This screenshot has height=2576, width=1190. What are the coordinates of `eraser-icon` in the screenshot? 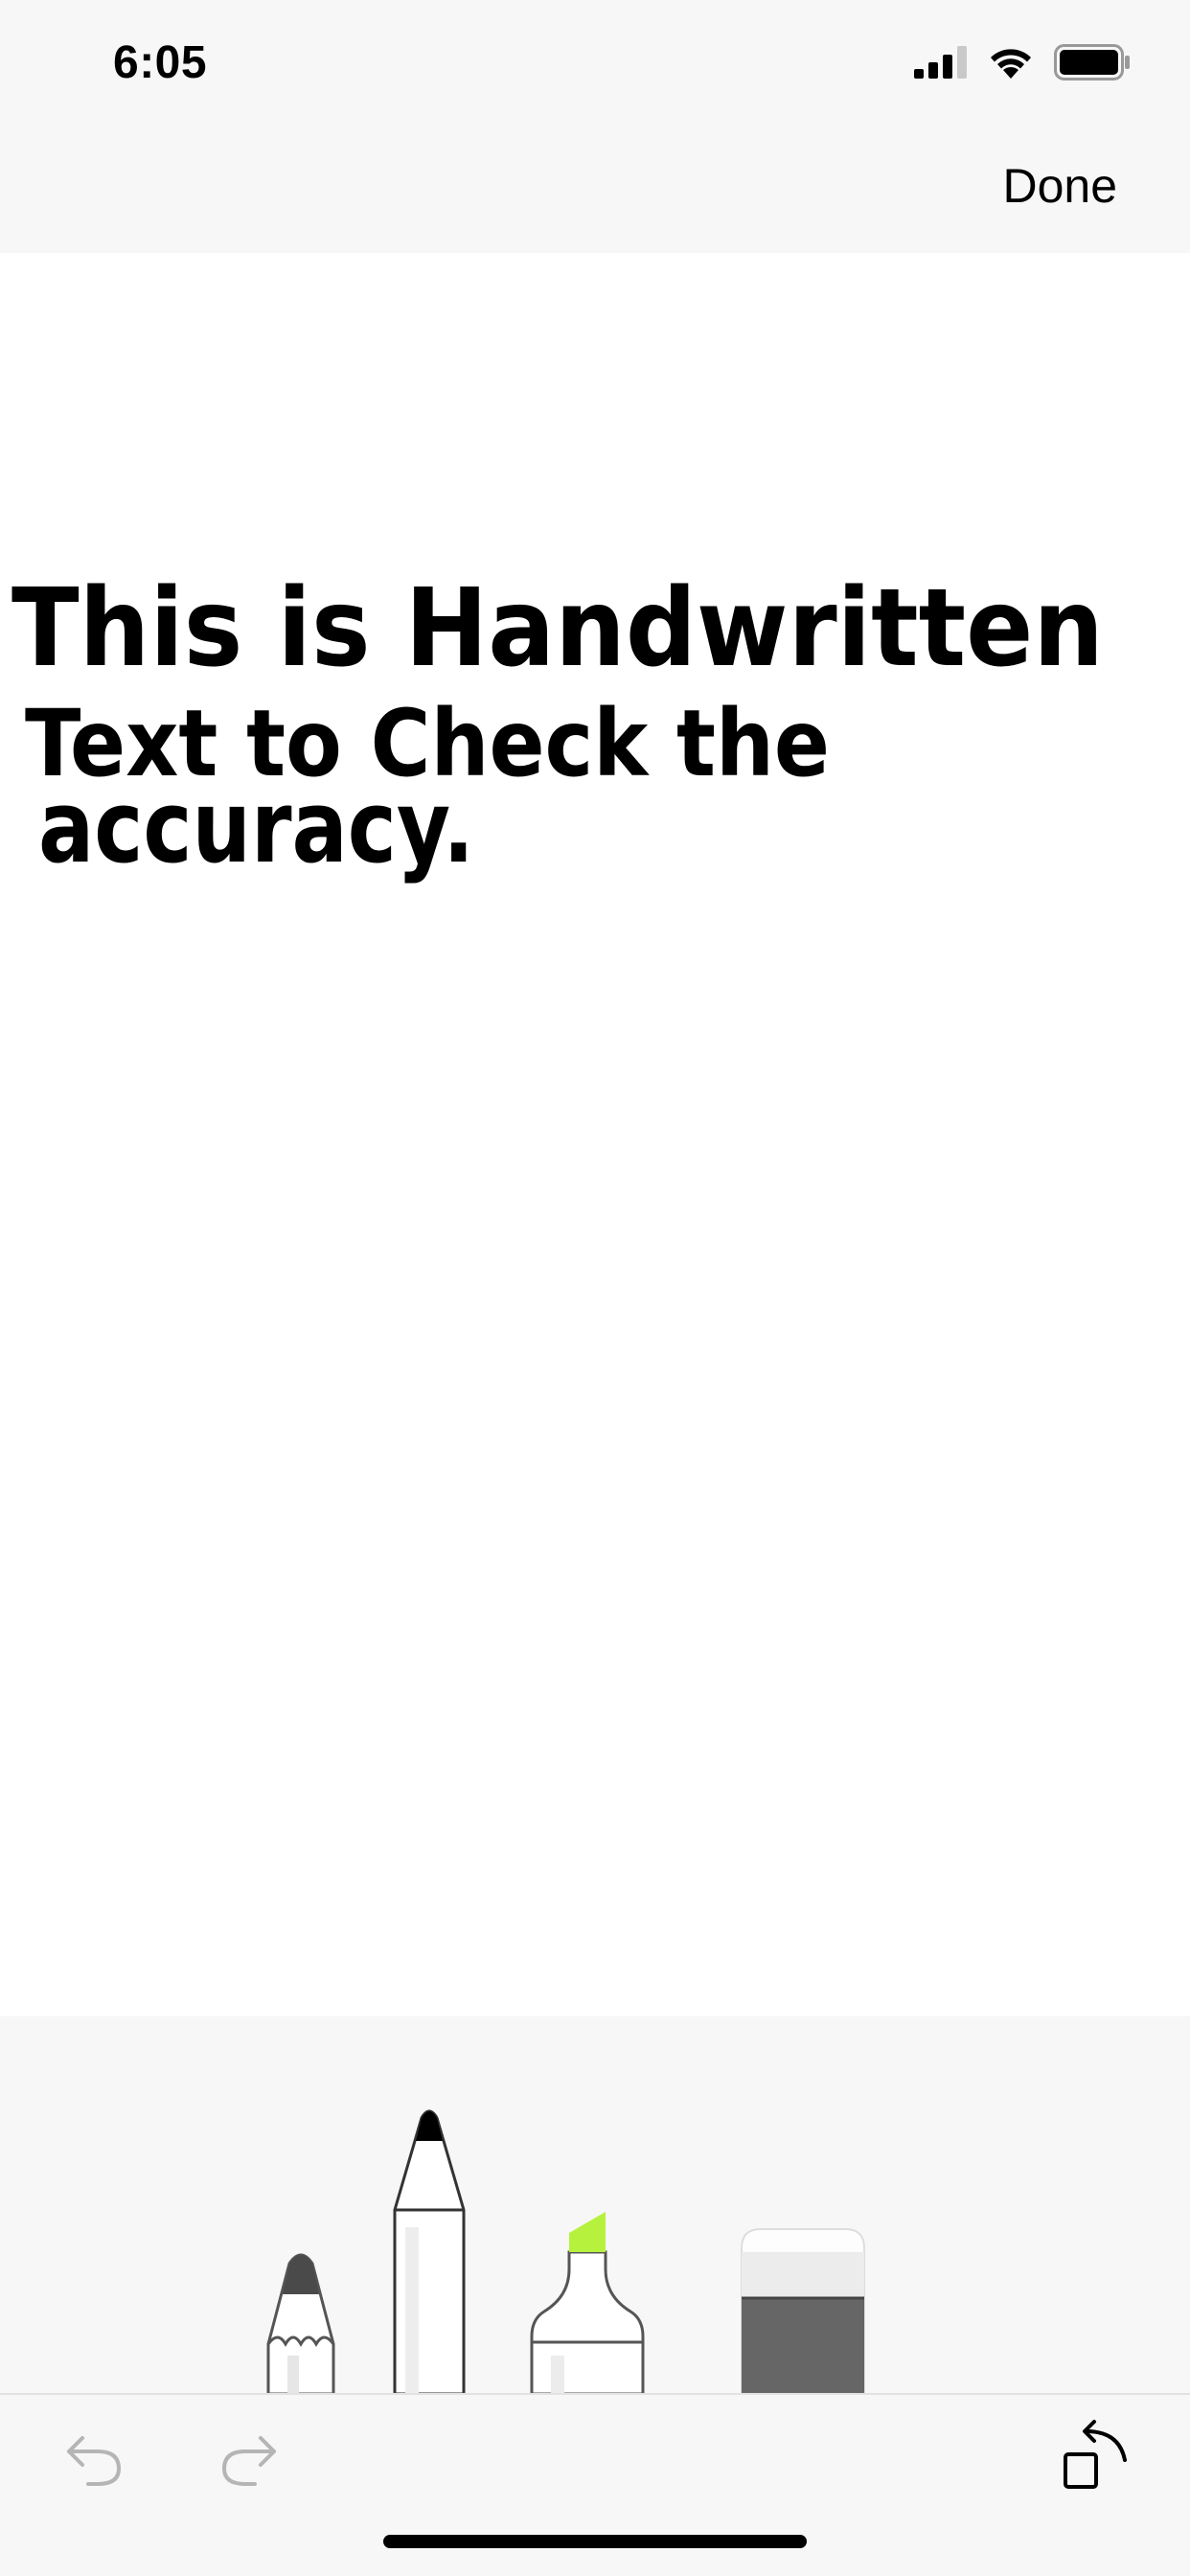 It's located at (803, 2310).